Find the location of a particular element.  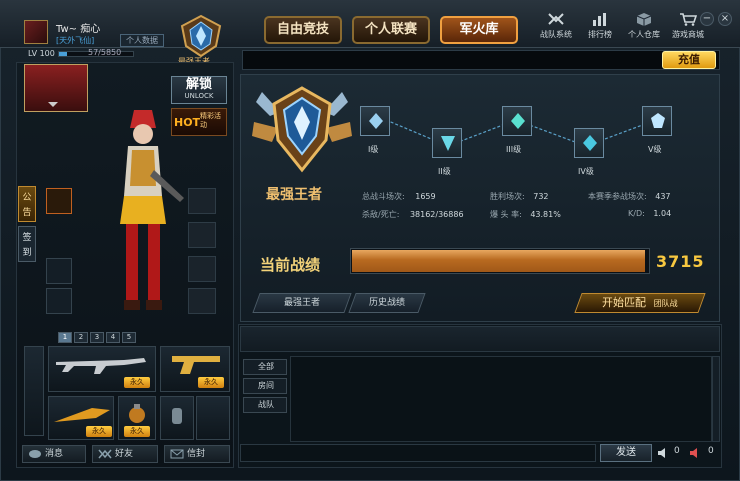

chat-header is located at coordinates (480, 339).